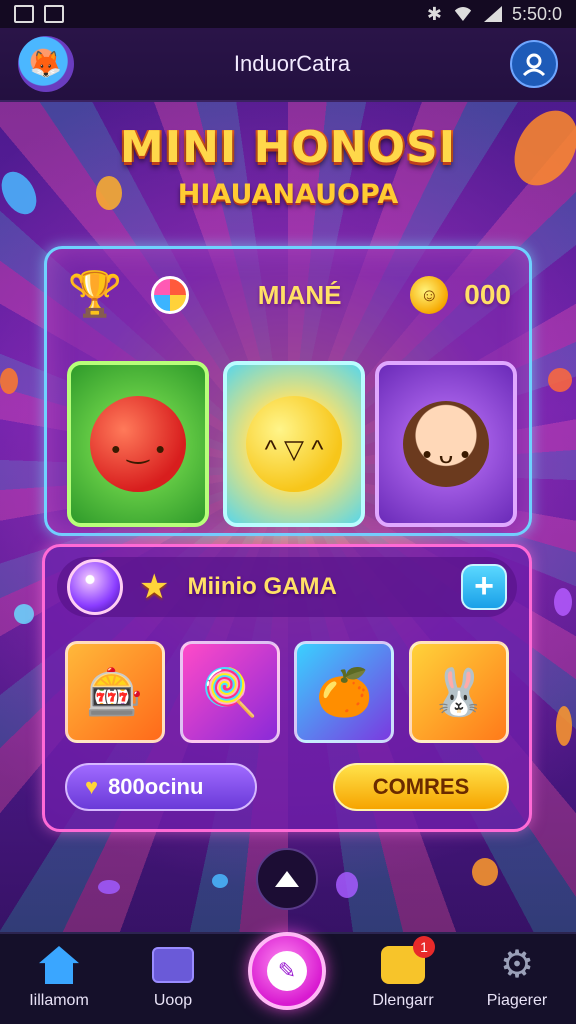 This screenshot has height=1024, width=576. I want to click on nav-item-messages: 1 Dlengarr, so click(403, 973).